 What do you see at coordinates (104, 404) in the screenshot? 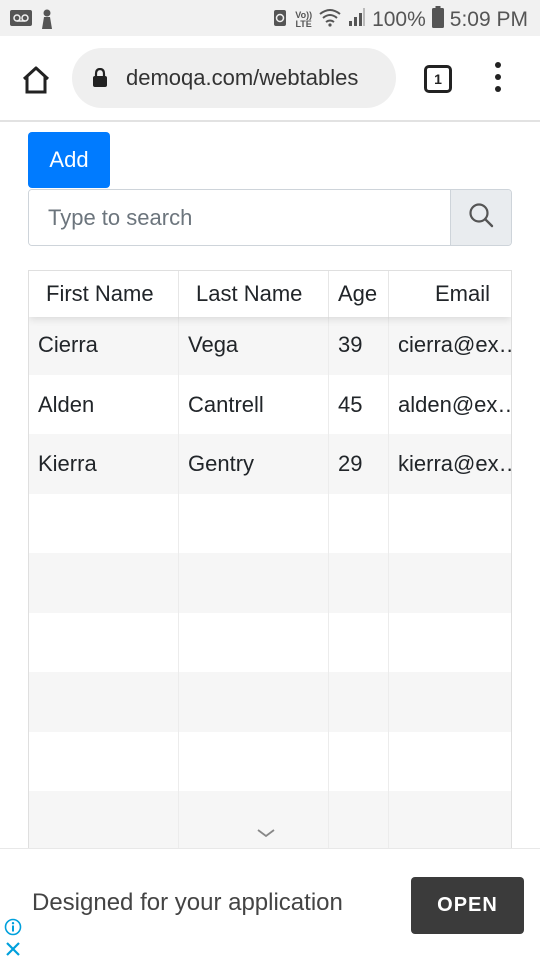
I see `cell-first-name: Alden` at bounding box center [104, 404].